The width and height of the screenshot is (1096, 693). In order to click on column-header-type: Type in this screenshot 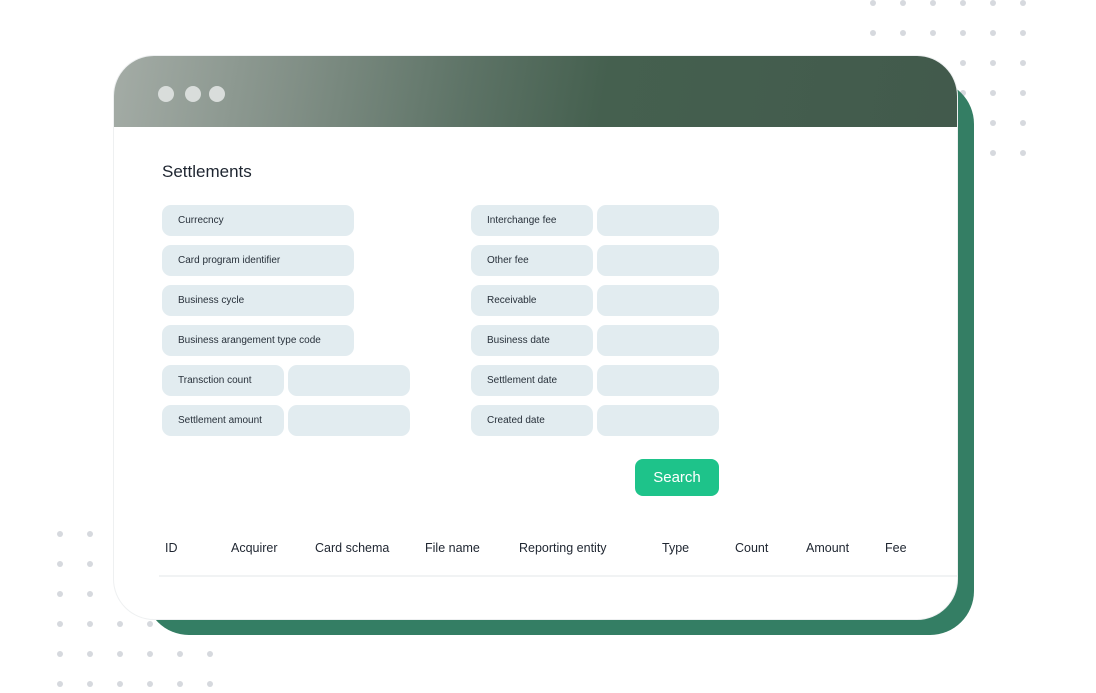, I will do `click(675, 548)`.